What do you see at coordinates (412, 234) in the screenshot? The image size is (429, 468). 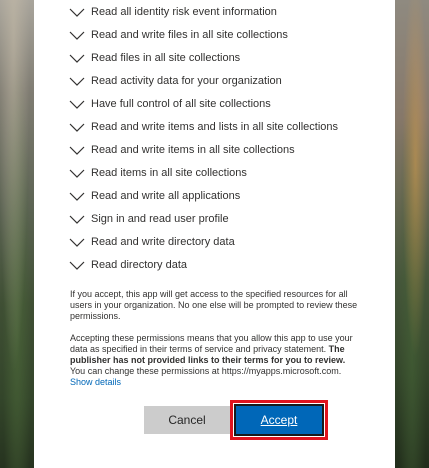 I see `background-right` at bounding box center [412, 234].